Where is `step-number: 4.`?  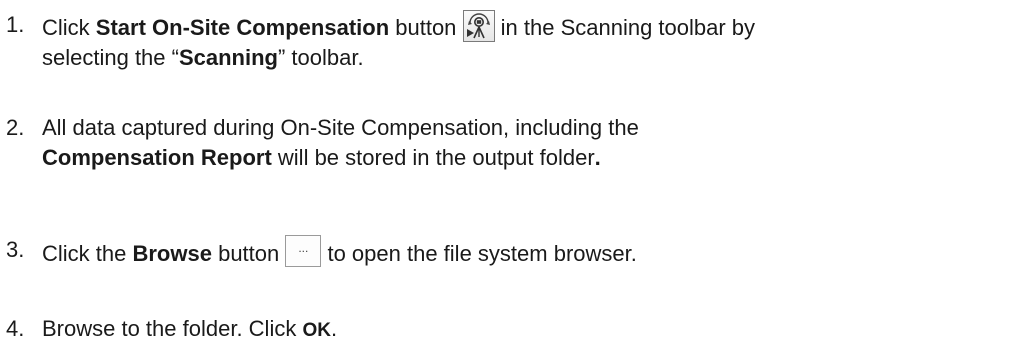
step-number: 4. is located at coordinates (15, 328).